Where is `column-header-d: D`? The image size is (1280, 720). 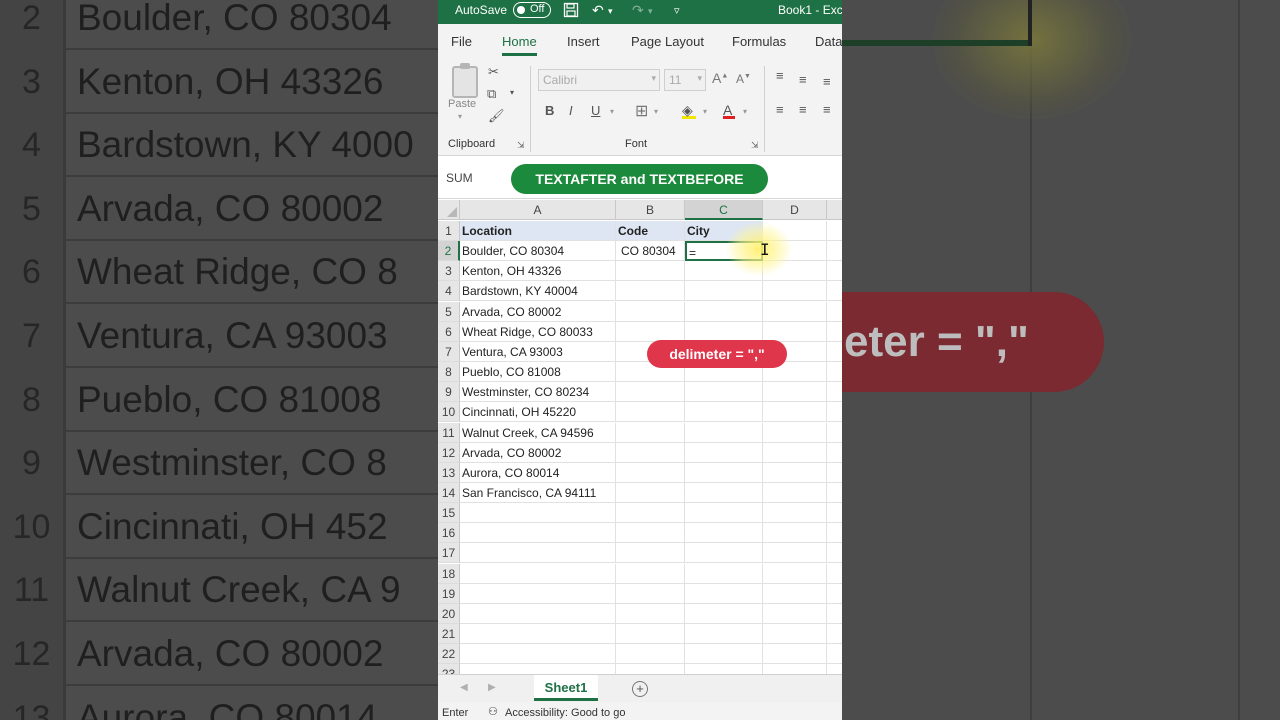
column-header-d: D is located at coordinates (795, 210).